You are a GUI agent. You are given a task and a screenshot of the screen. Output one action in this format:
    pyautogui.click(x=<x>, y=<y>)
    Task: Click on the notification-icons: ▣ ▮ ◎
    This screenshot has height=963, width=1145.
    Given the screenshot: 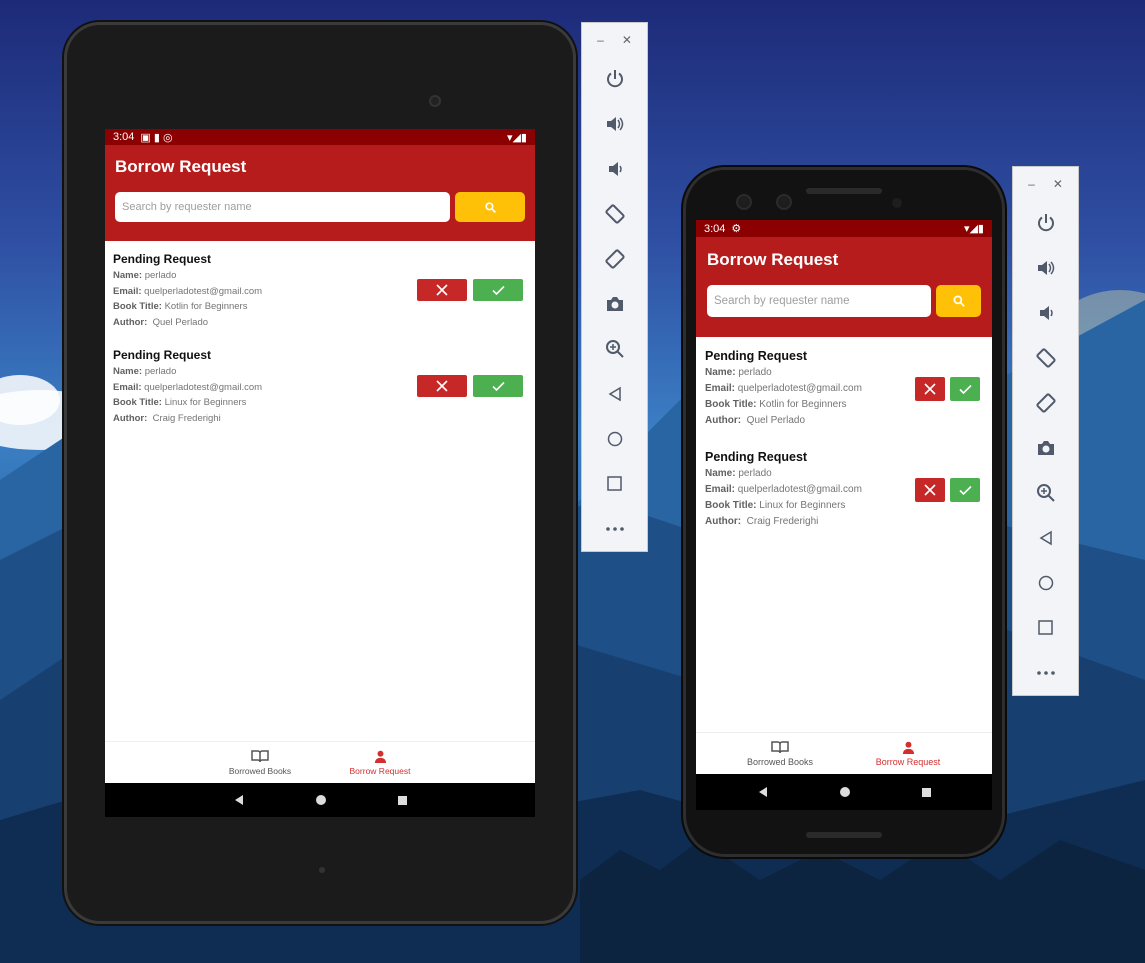 What is the action you would take?
    pyautogui.click(x=156, y=137)
    